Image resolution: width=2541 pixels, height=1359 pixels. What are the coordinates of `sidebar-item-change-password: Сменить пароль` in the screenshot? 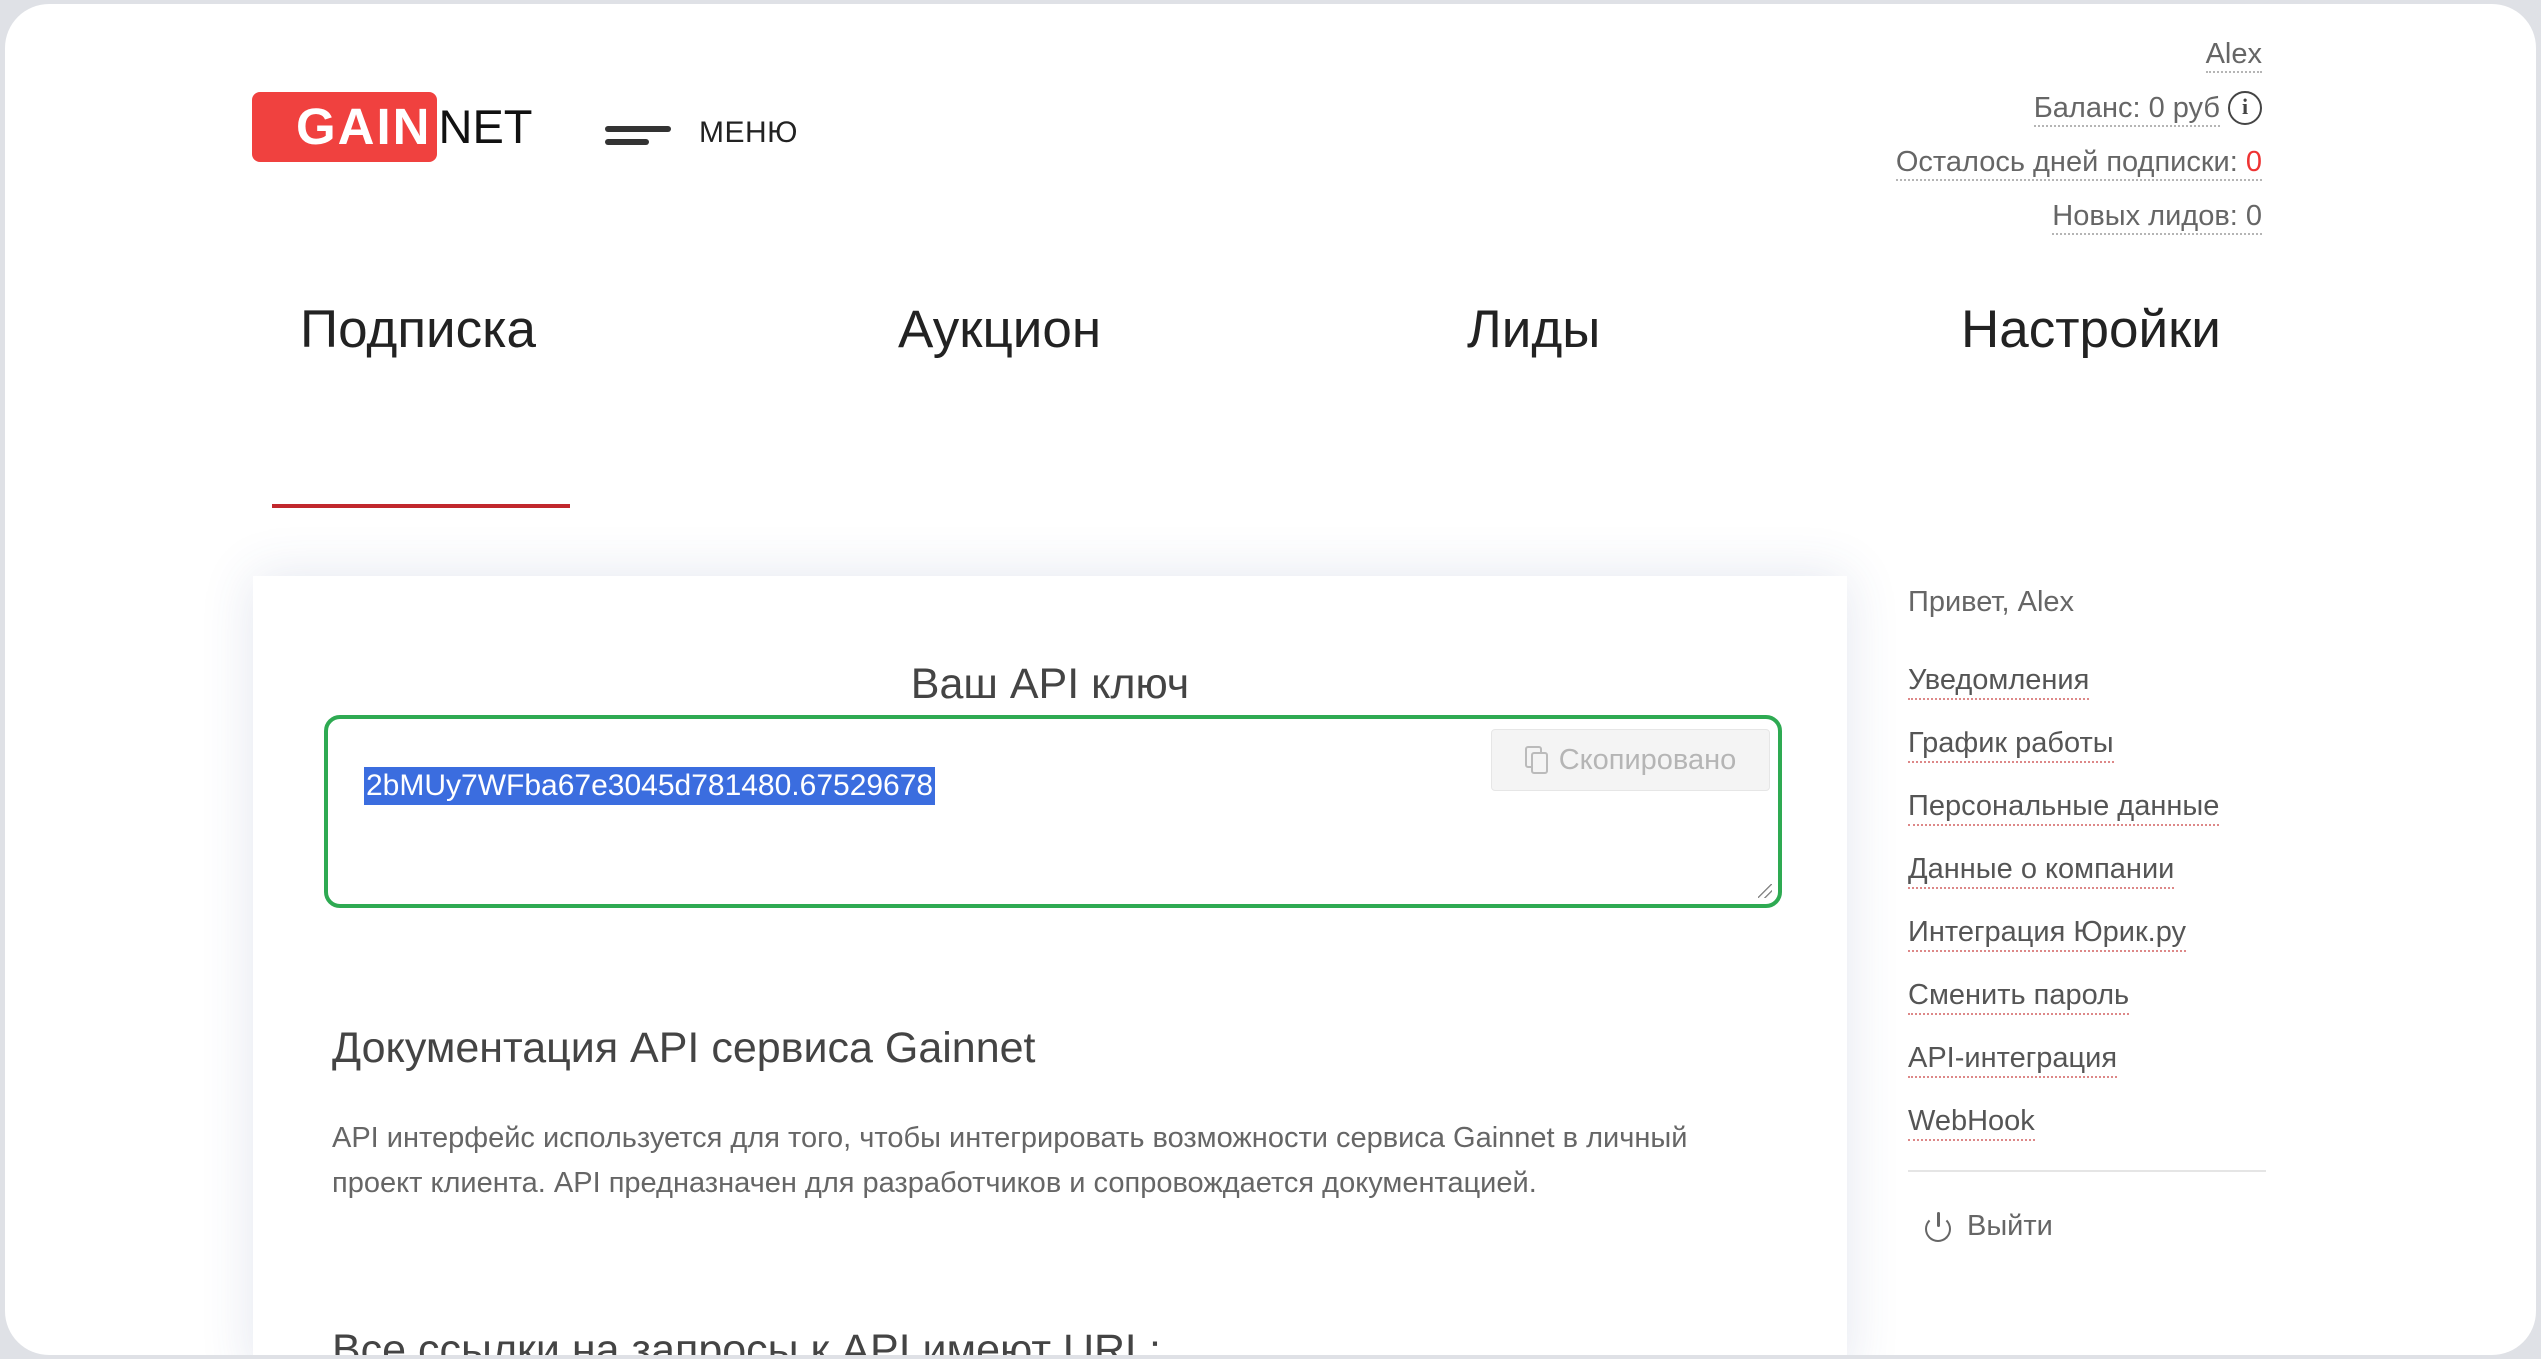 It's located at (2087, 1010).